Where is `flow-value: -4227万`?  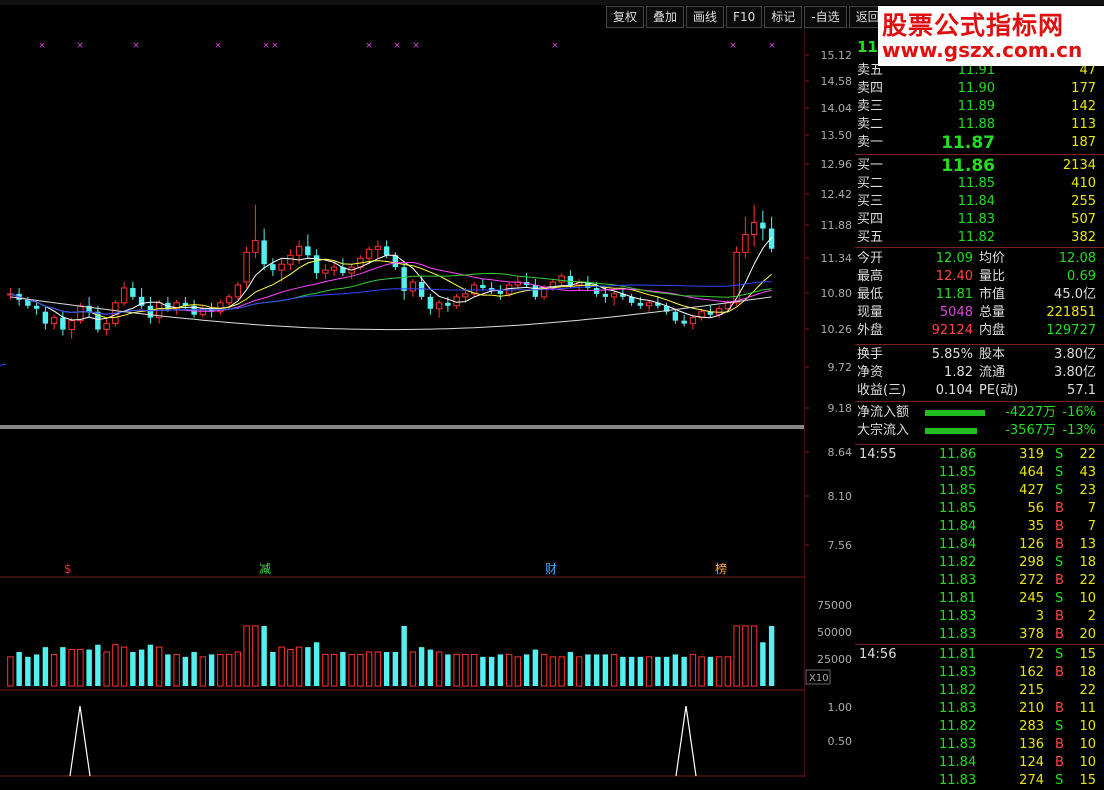 flow-value: -4227万 is located at coordinates (1030, 412).